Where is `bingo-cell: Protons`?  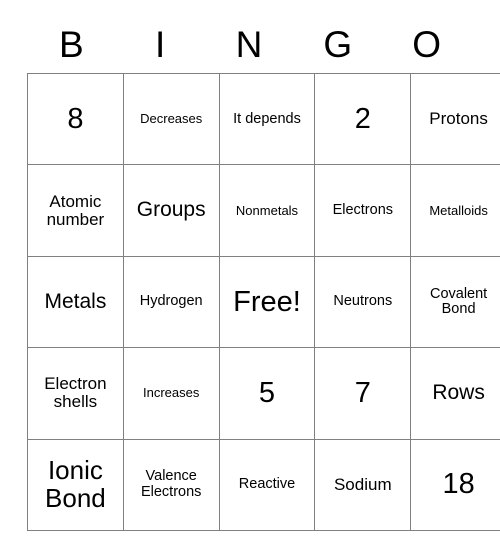
bingo-cell: Protons is located at coordinates (455, 119).